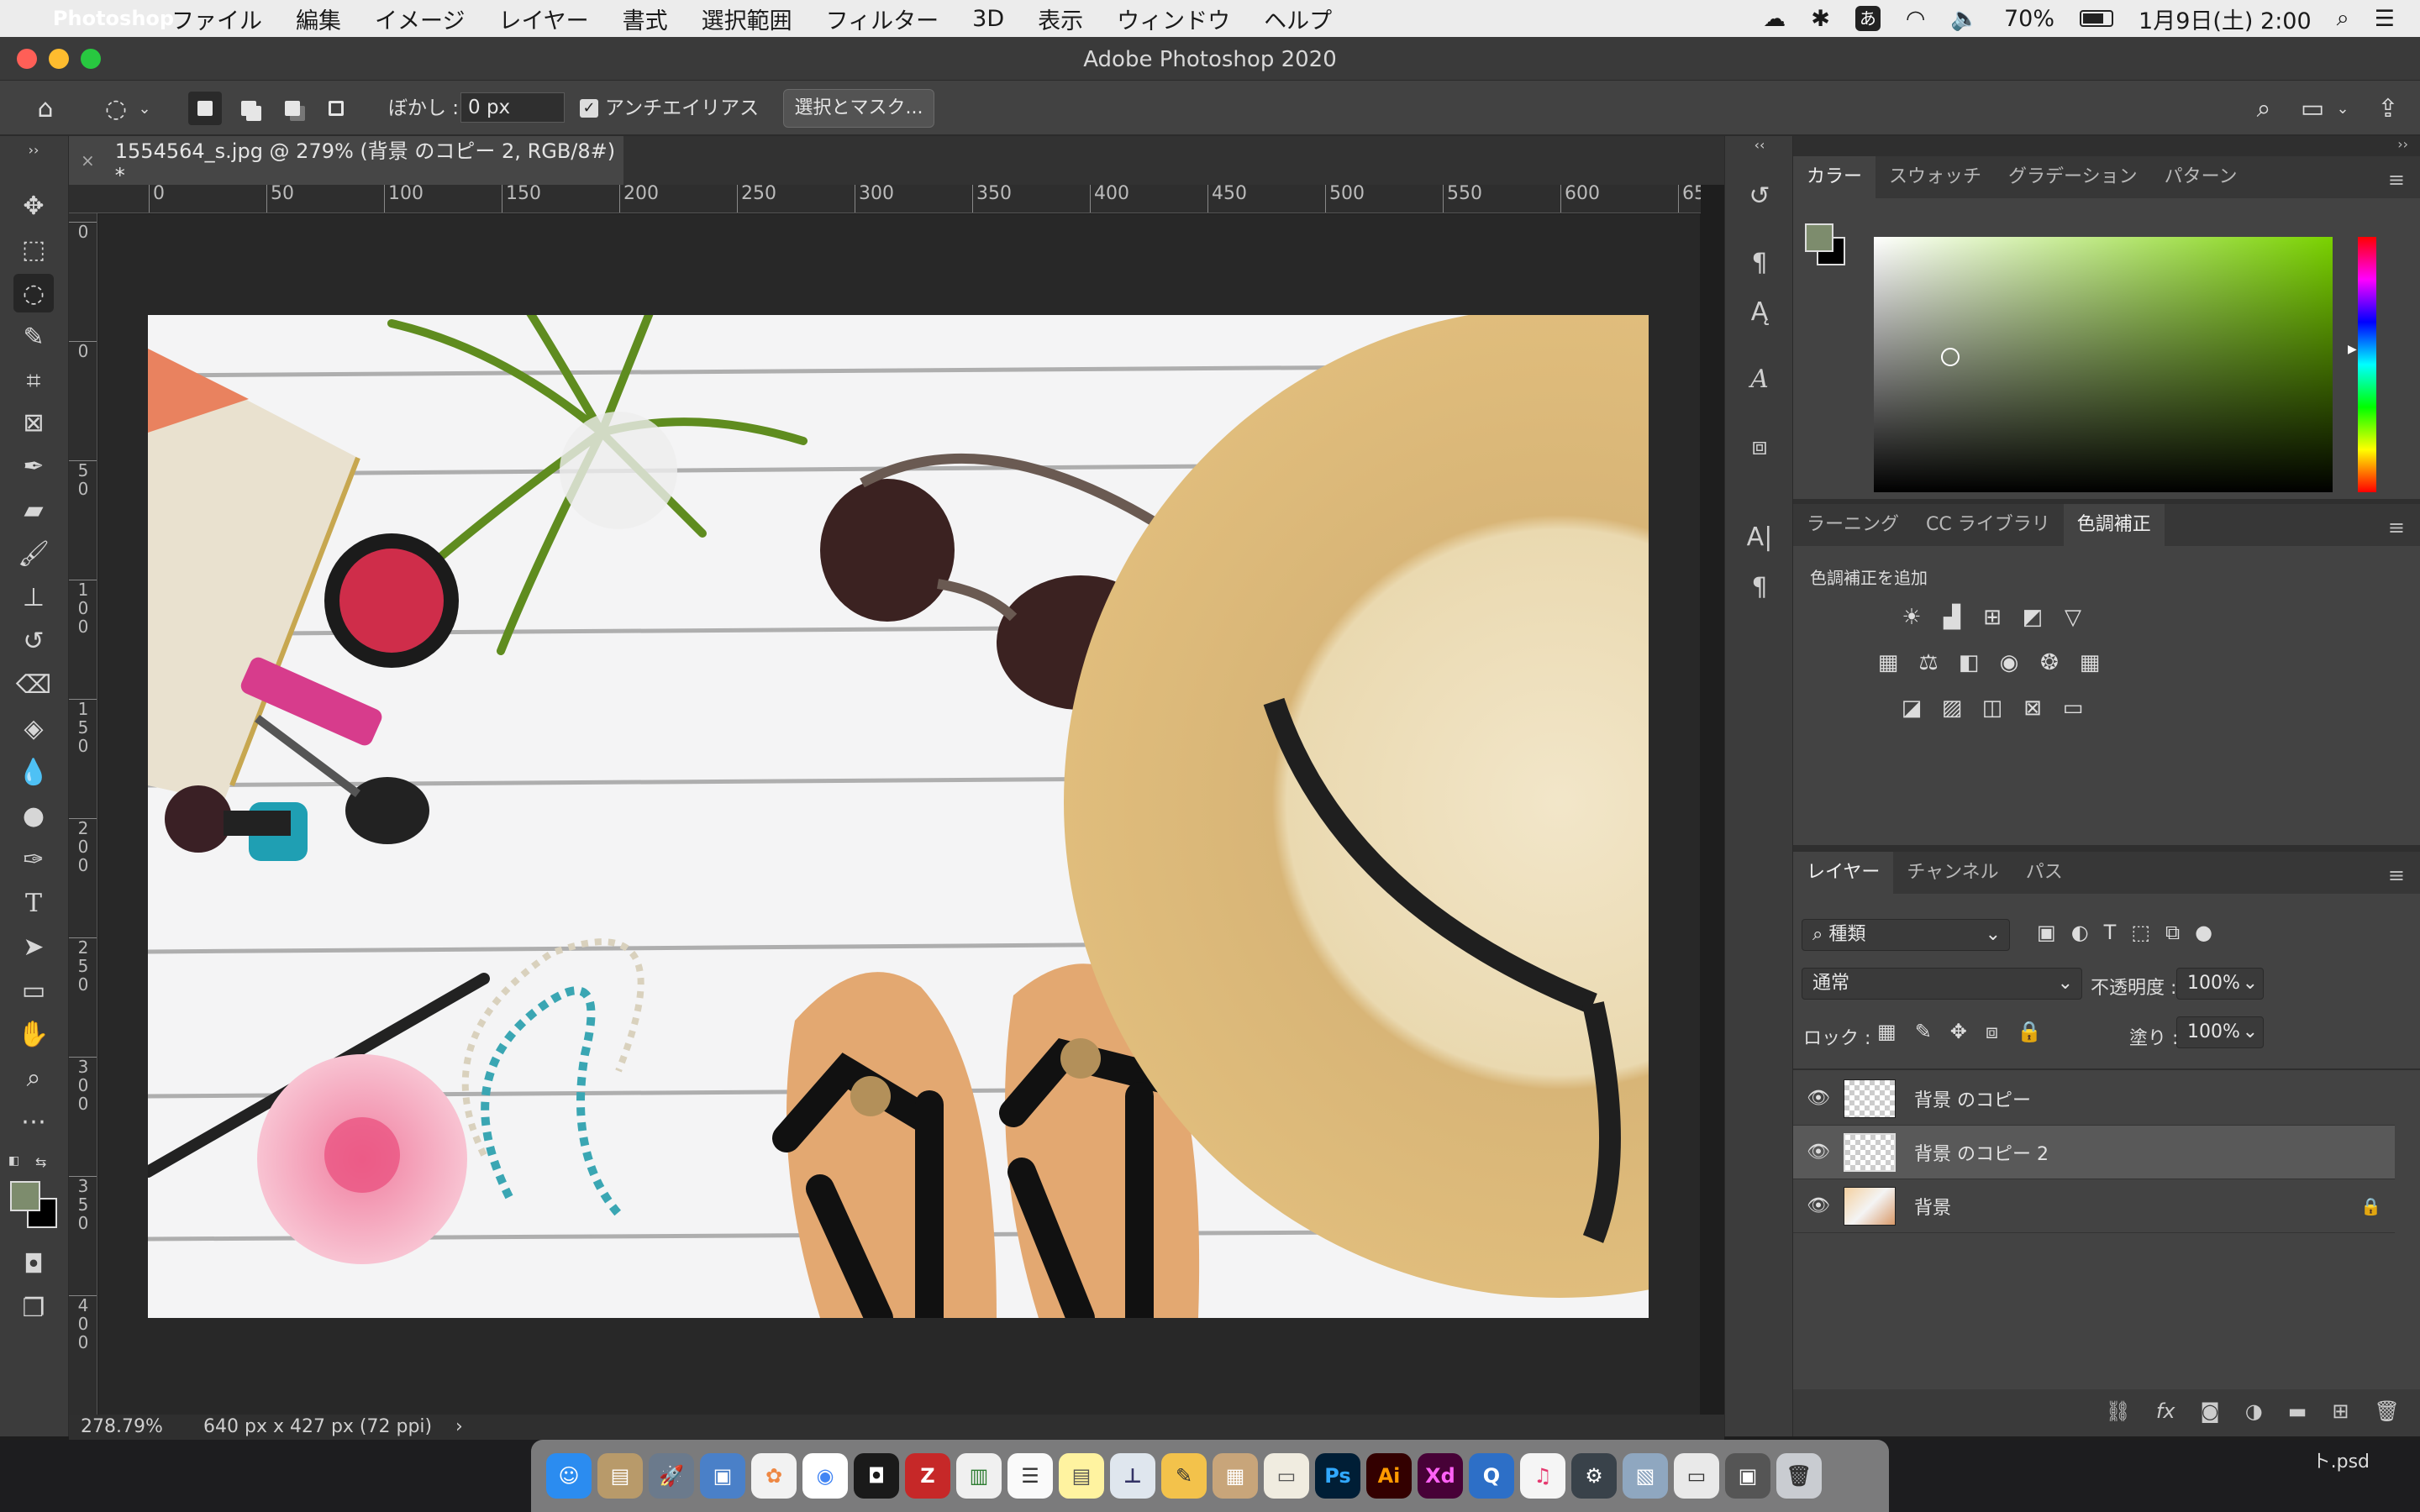  What do you see at coordinates (2046, 932) in the screenshot?
I see `pixel-layer-filter-icon: ▣` at bounding box center [2046, 932].